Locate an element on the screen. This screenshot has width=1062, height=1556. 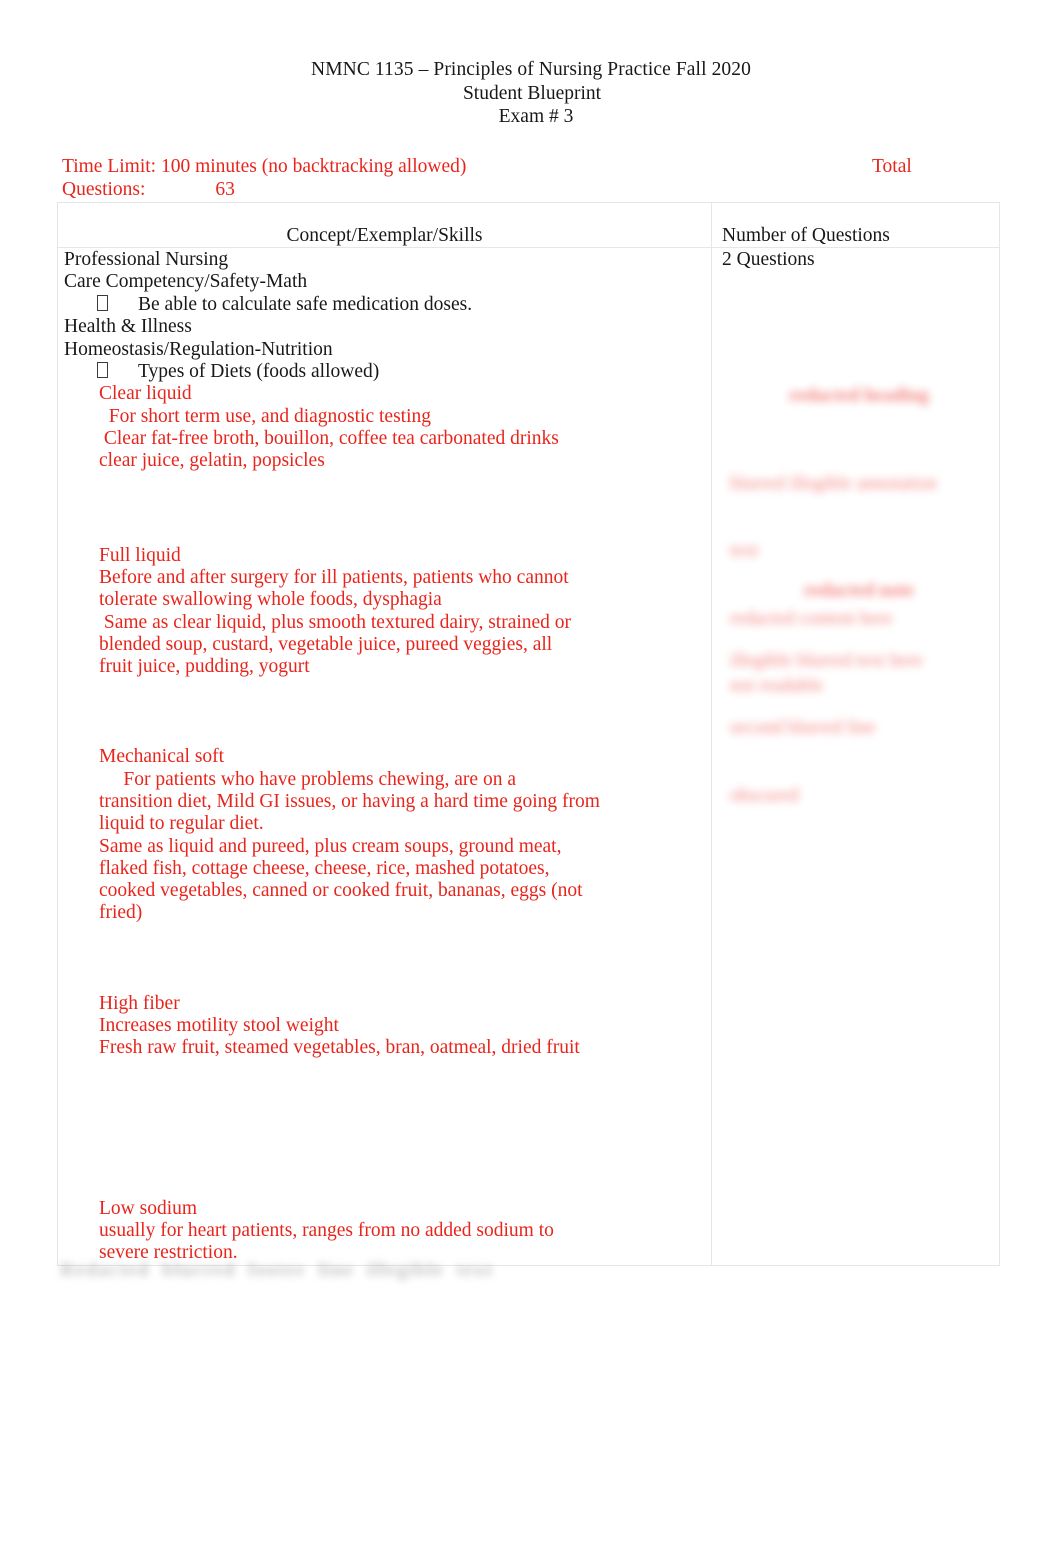
redacted-note-line: illegible blurred text here is located at coordinates (826, 660).